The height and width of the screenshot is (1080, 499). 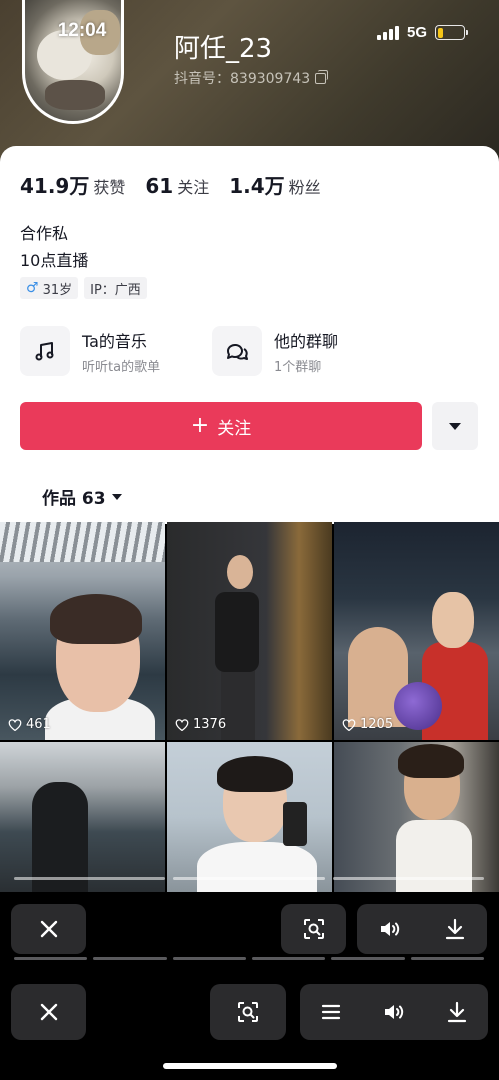 What do you see at coordinates (29, 724) in the screenshot?
I see `like-count: 461` at bounding box center [29, 724].